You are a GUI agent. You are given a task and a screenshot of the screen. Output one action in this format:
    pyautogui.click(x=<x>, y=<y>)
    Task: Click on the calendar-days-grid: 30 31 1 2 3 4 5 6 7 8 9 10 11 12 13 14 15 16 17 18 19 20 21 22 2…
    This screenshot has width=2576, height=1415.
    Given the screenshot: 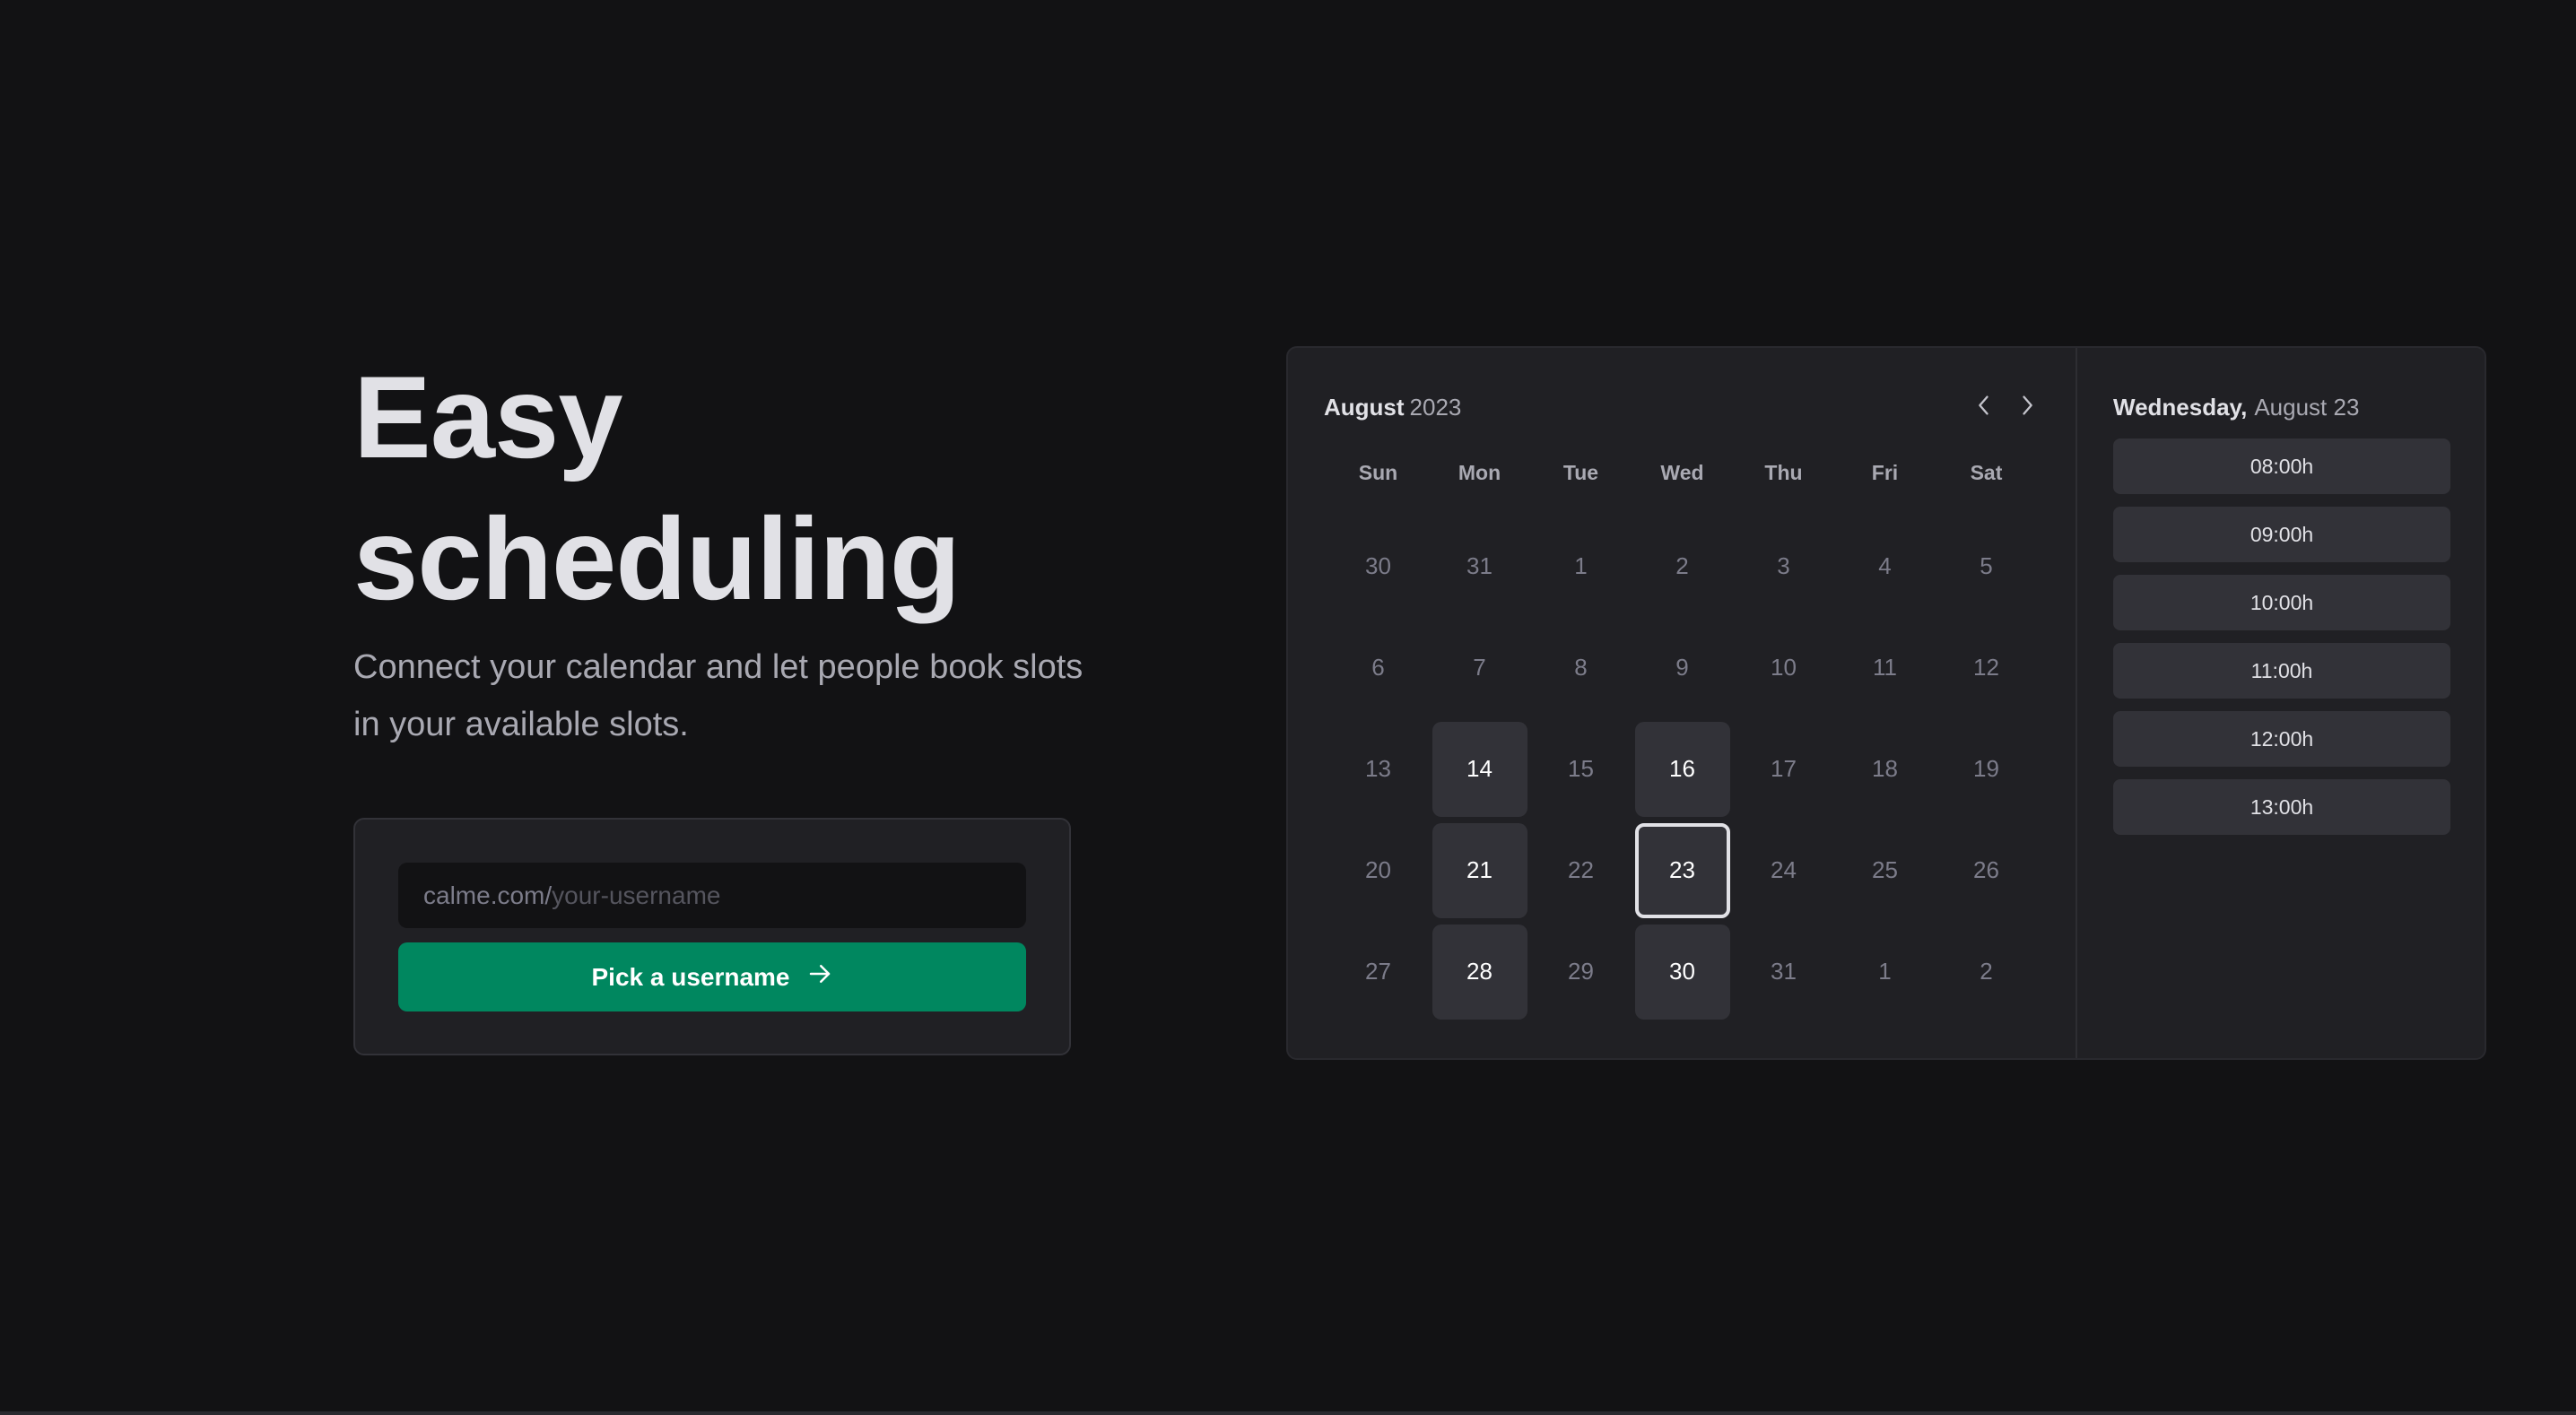 What is the action you would take?
    pyautogui.click(x=1682, y=769)
    